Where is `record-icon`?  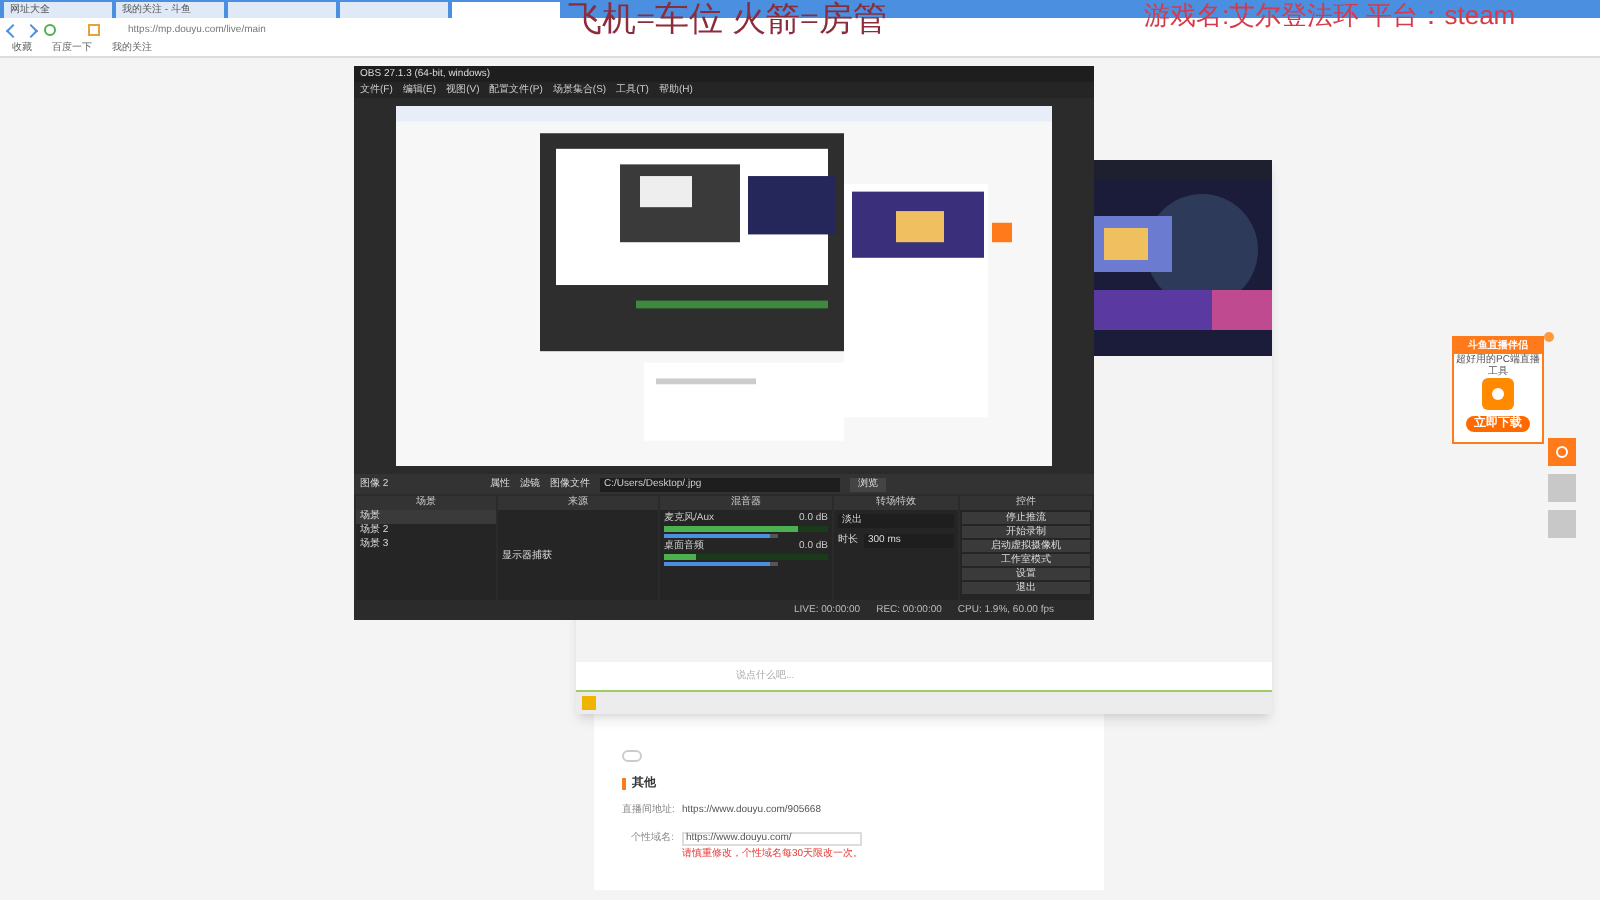
record-icon is located at coordinates (1562, 452).